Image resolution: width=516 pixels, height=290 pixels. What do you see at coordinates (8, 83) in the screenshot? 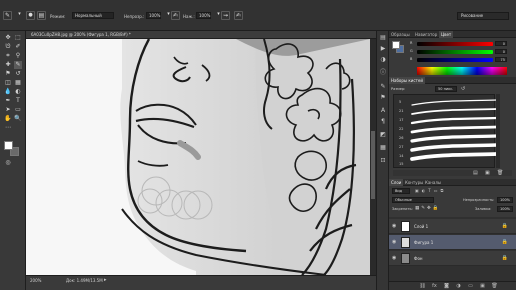
I see `eraser-tool-icon: ◫` at bounding box center [8, 83].